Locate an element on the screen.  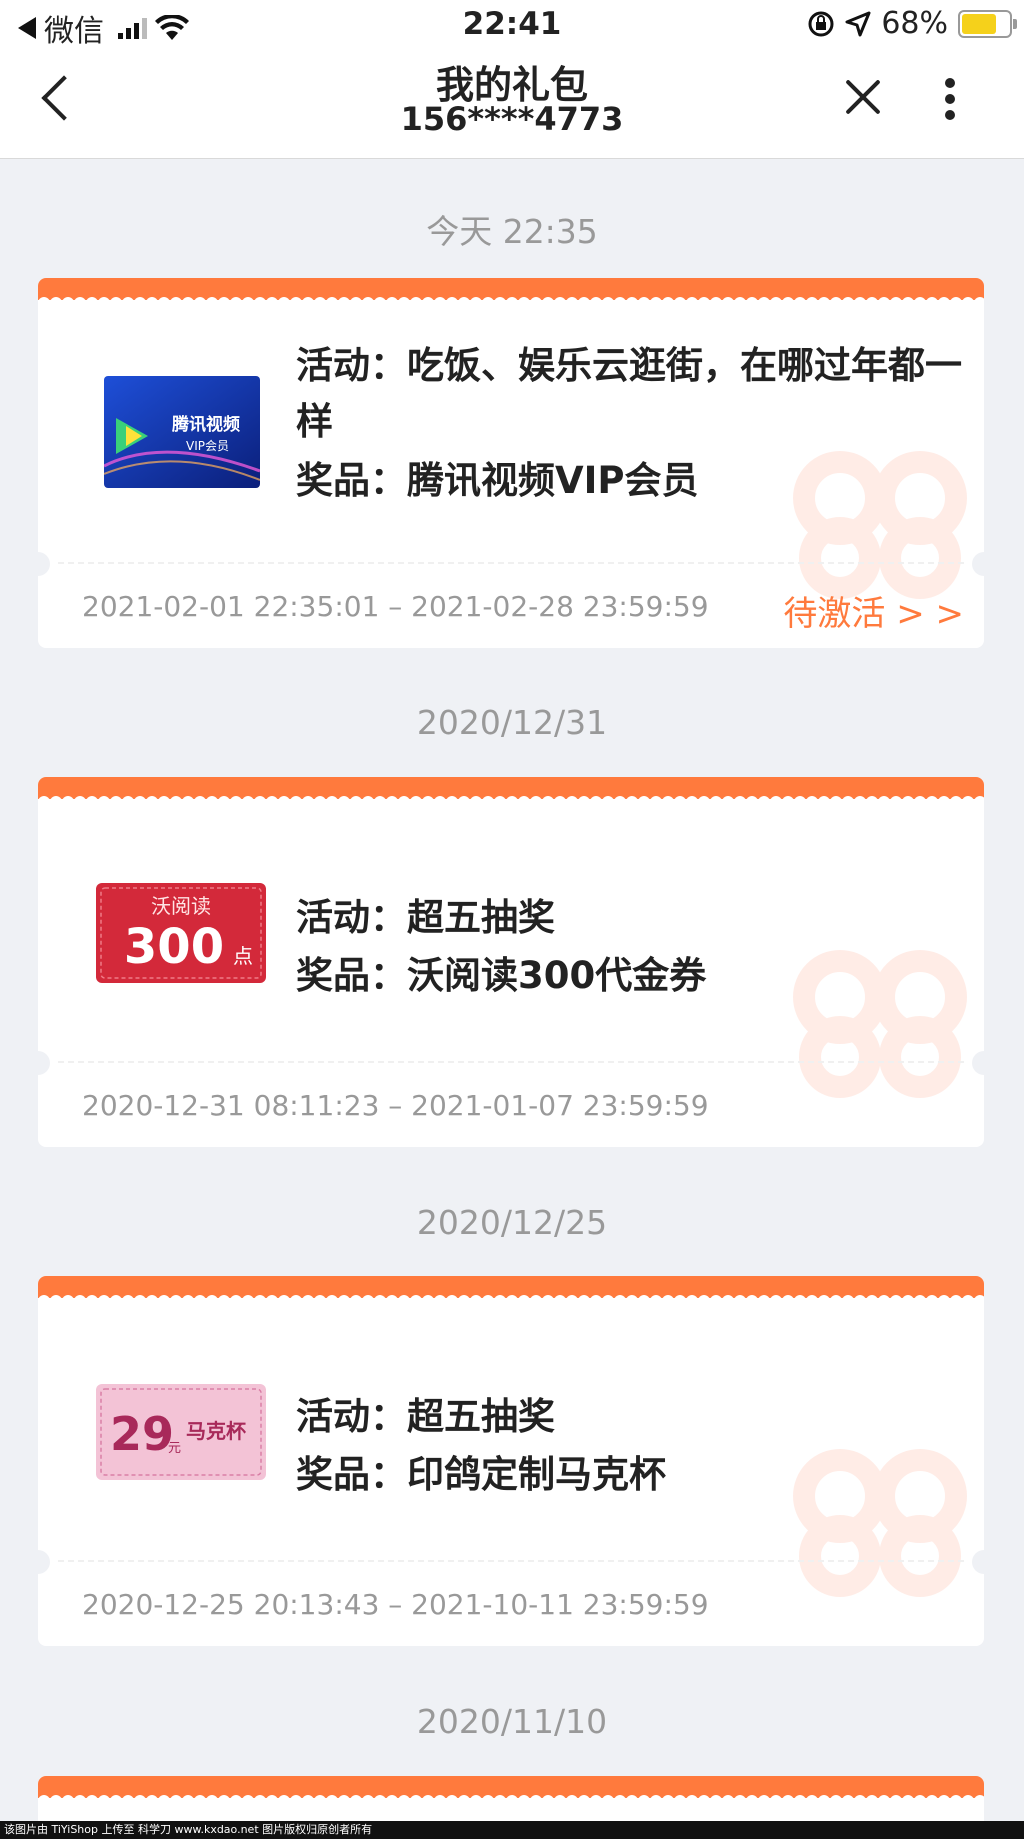
image-text-line2: VIP会员 is located at coordinates (207, 446).